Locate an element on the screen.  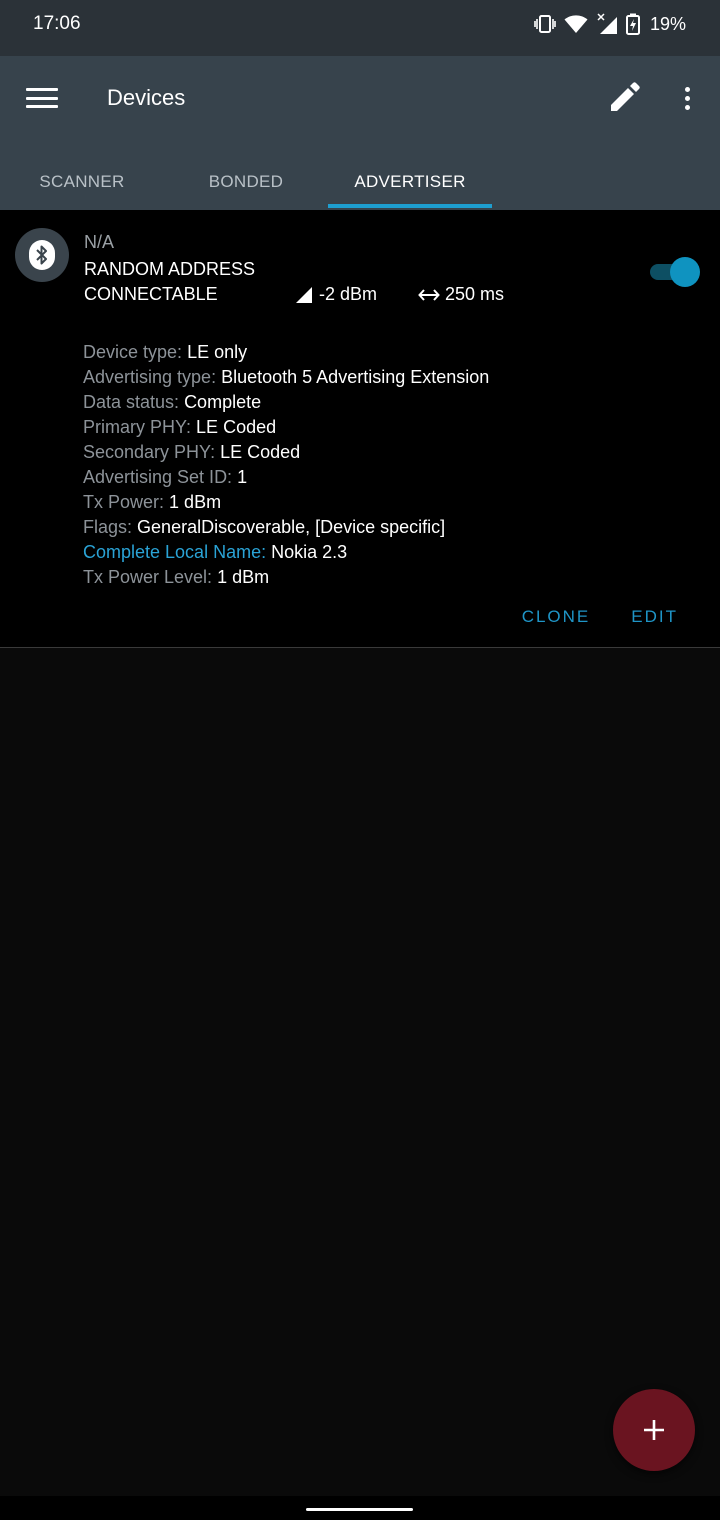
detail-value: Bluetooth 5 Advertising Extension is located at coordinates (355, 377).